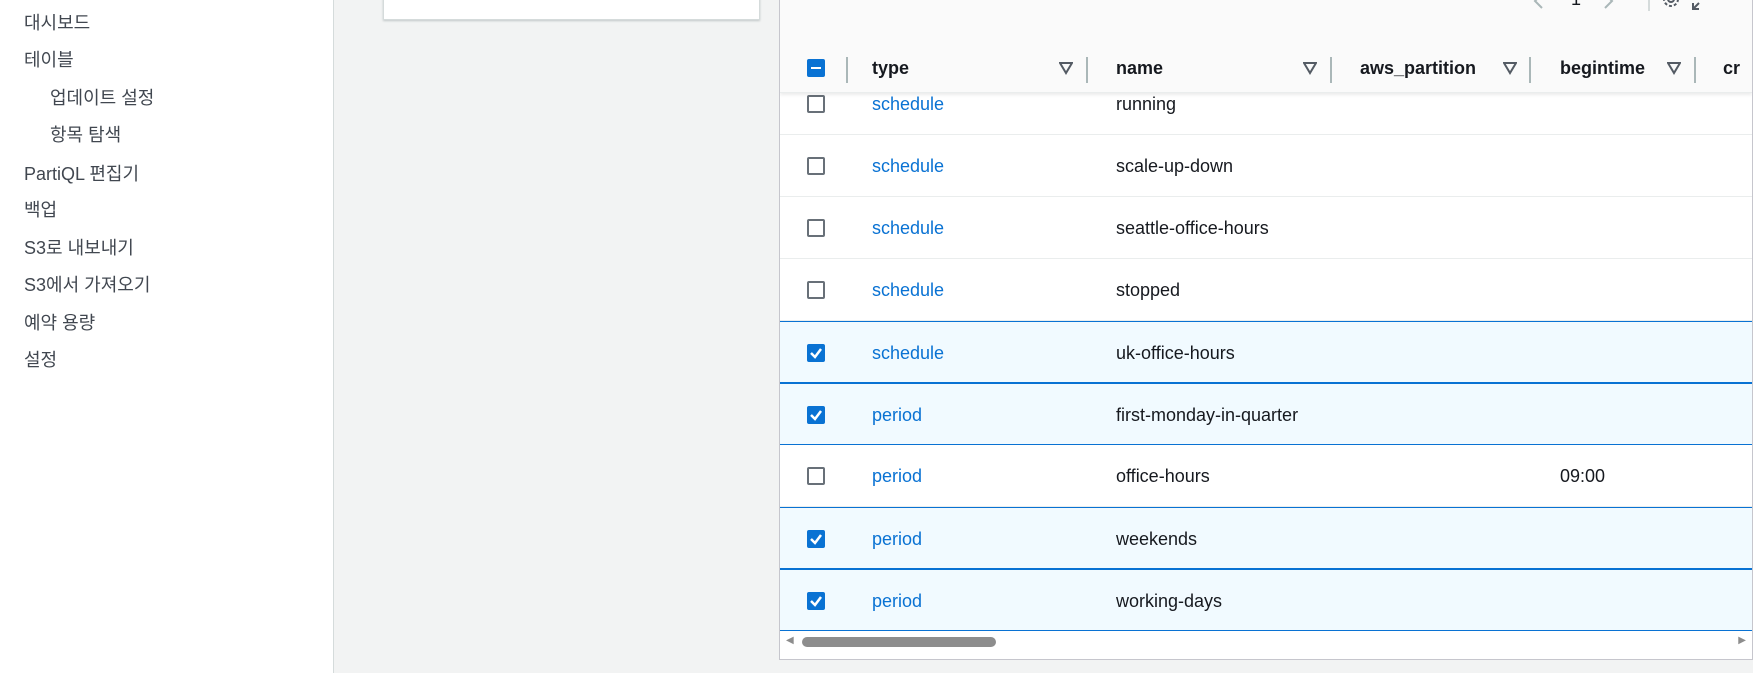 The image size is (1753, 673). Describe the element at coordinates (790, 640) in the screenshot. I see `scroll-left-arrow-icon: ◀` at that location.